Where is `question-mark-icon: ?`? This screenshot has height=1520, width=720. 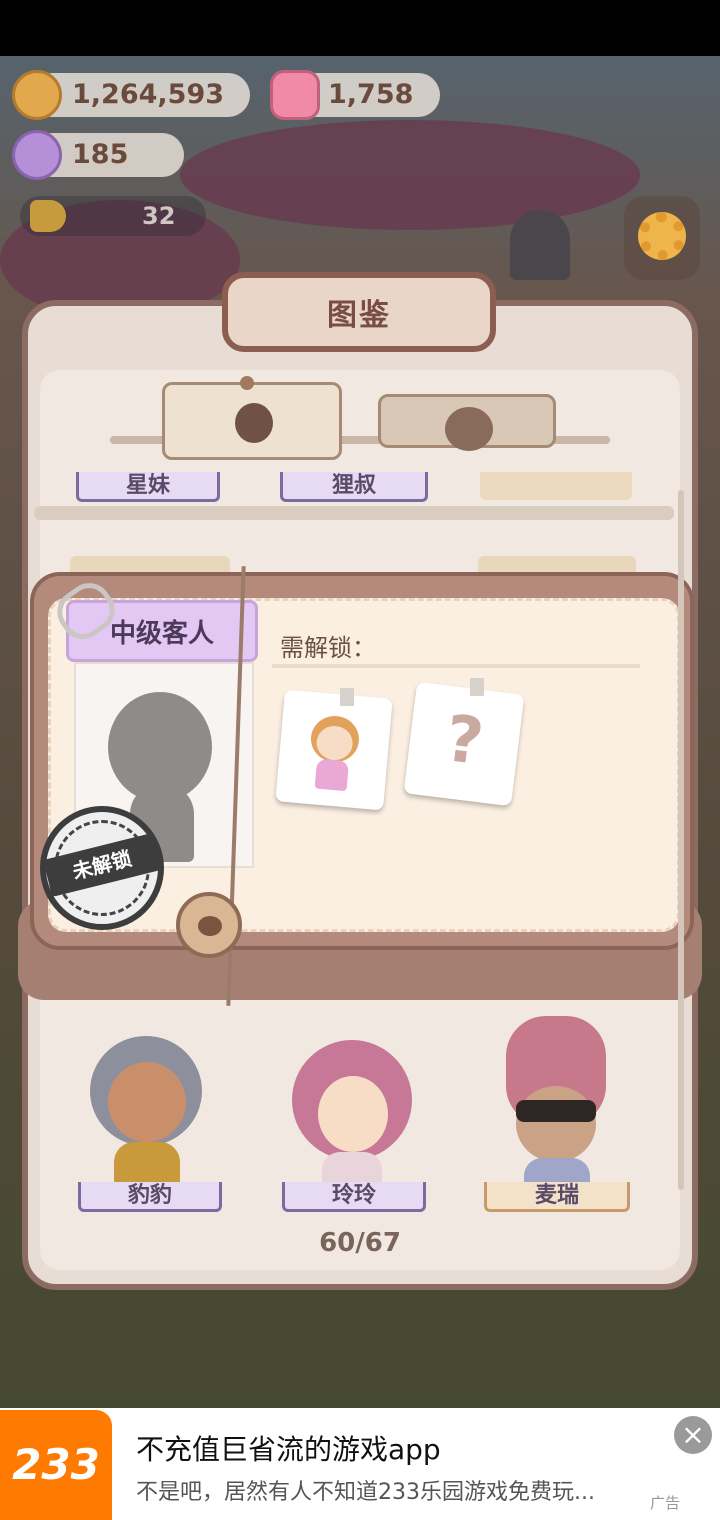
question-mark-icon: ? is located at coordinates (464, 741).